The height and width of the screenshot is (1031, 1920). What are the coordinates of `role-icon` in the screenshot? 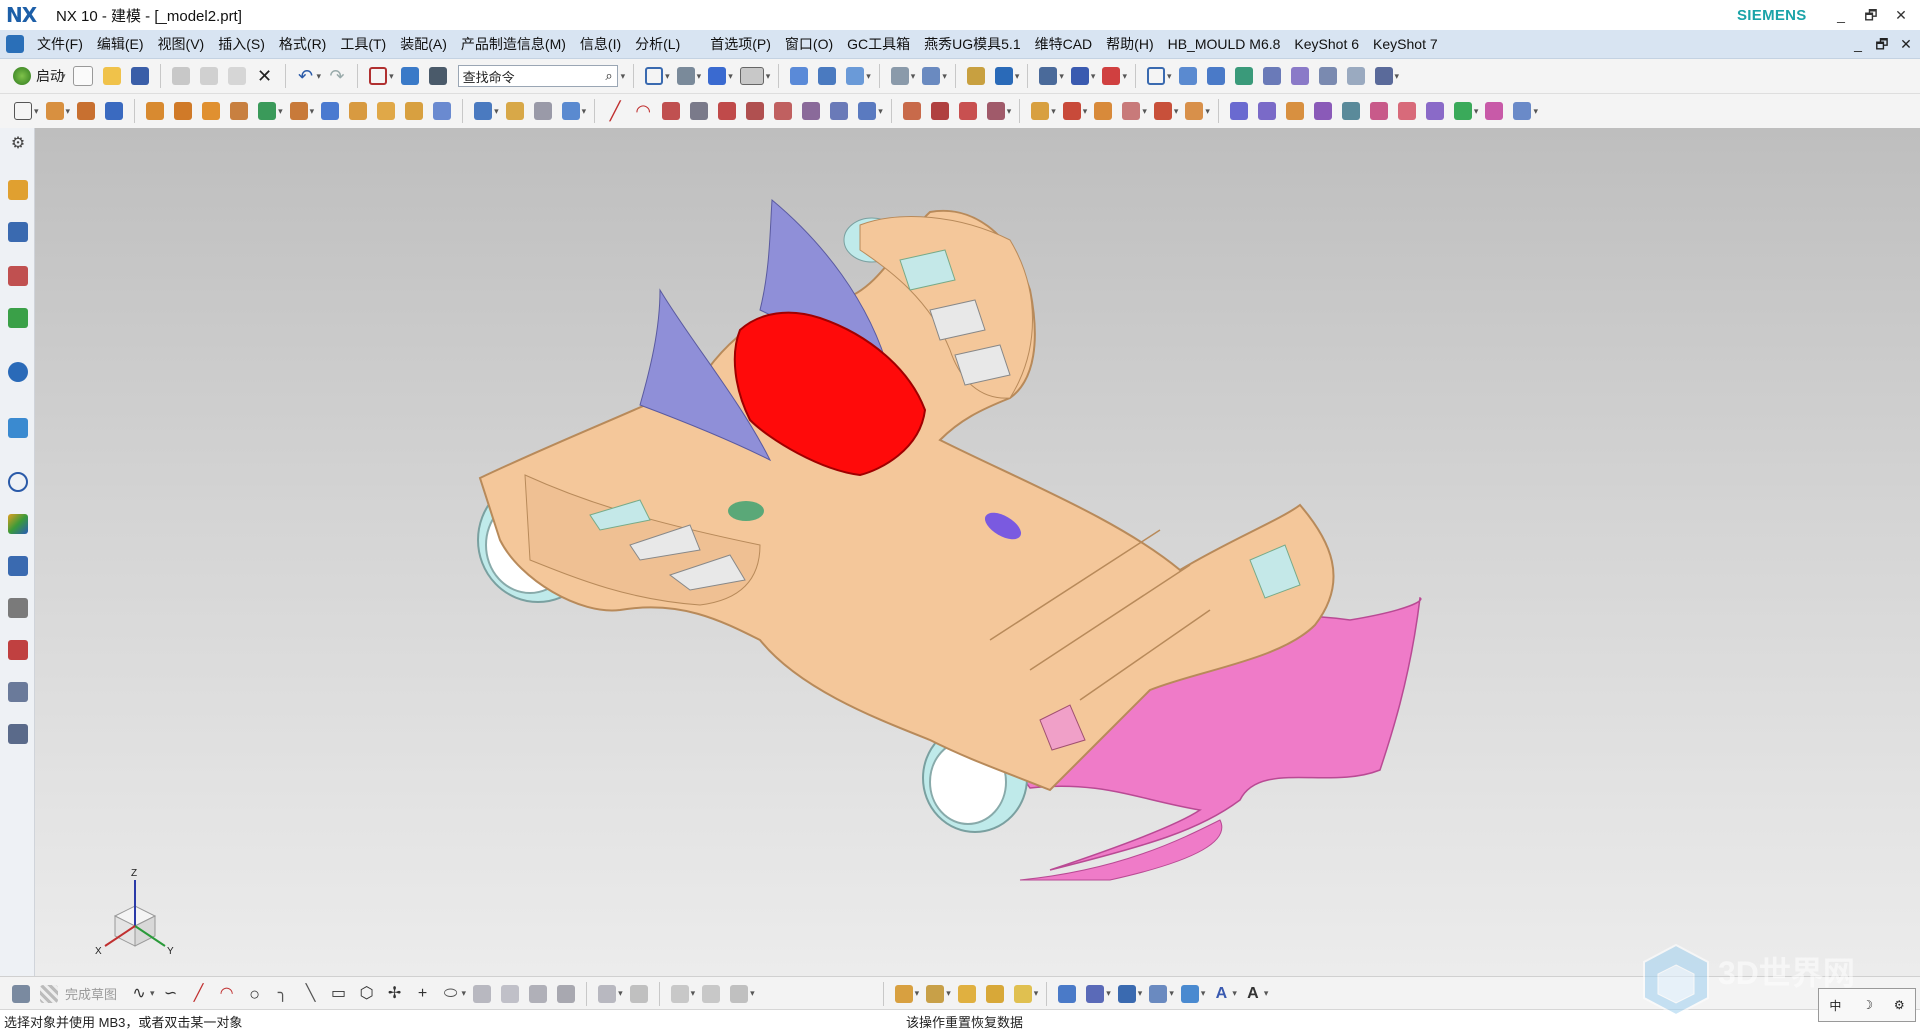 It's located at (18, 650).